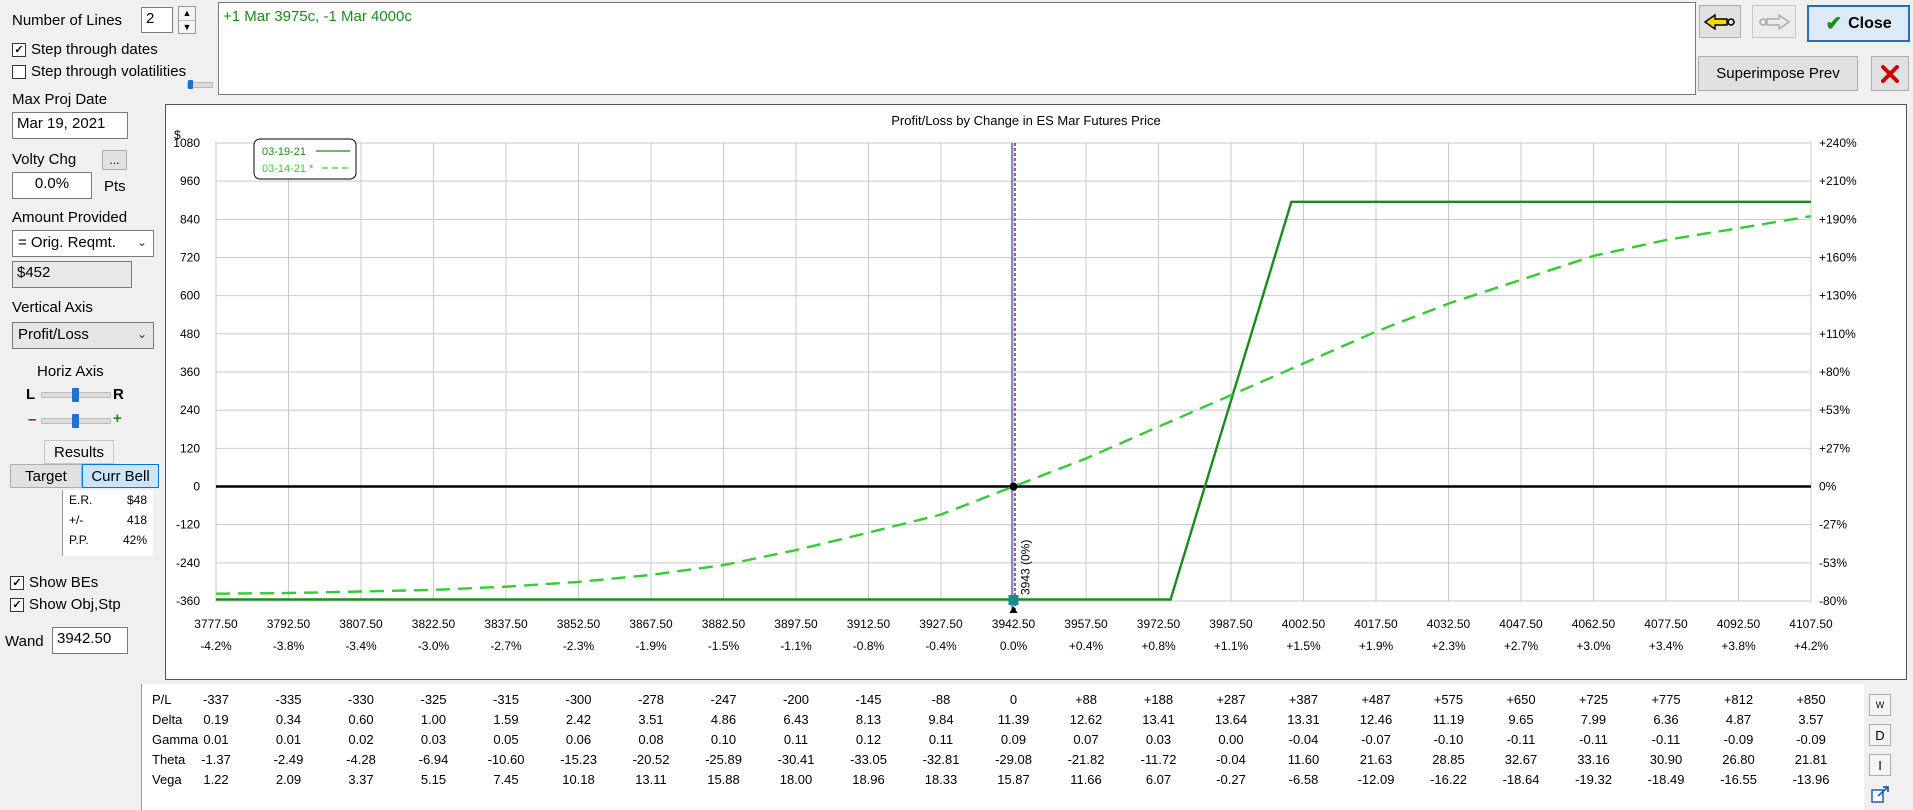 The image size is (1913, 810). I want to click on step-through-dates-checkbox: ✓ Step through dates, so click(85, 49).